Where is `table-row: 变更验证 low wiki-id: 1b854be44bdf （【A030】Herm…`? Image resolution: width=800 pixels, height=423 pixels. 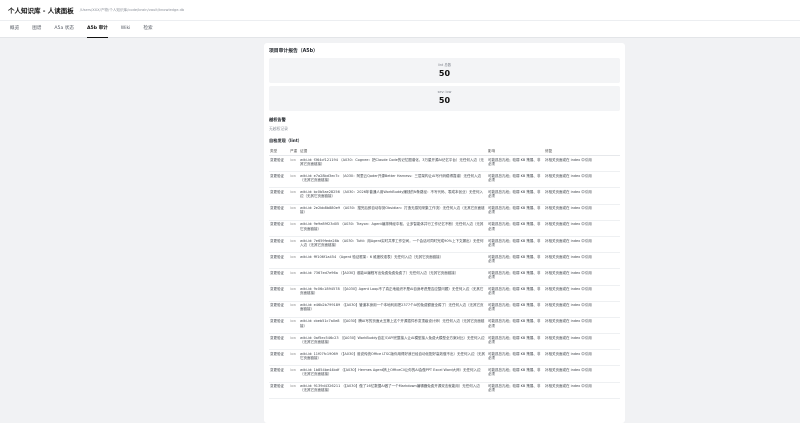
table-row: 变更验证 low wiki-id: 1b854be44bdf （【A030】Herm… is located at coordinates (444, 374).